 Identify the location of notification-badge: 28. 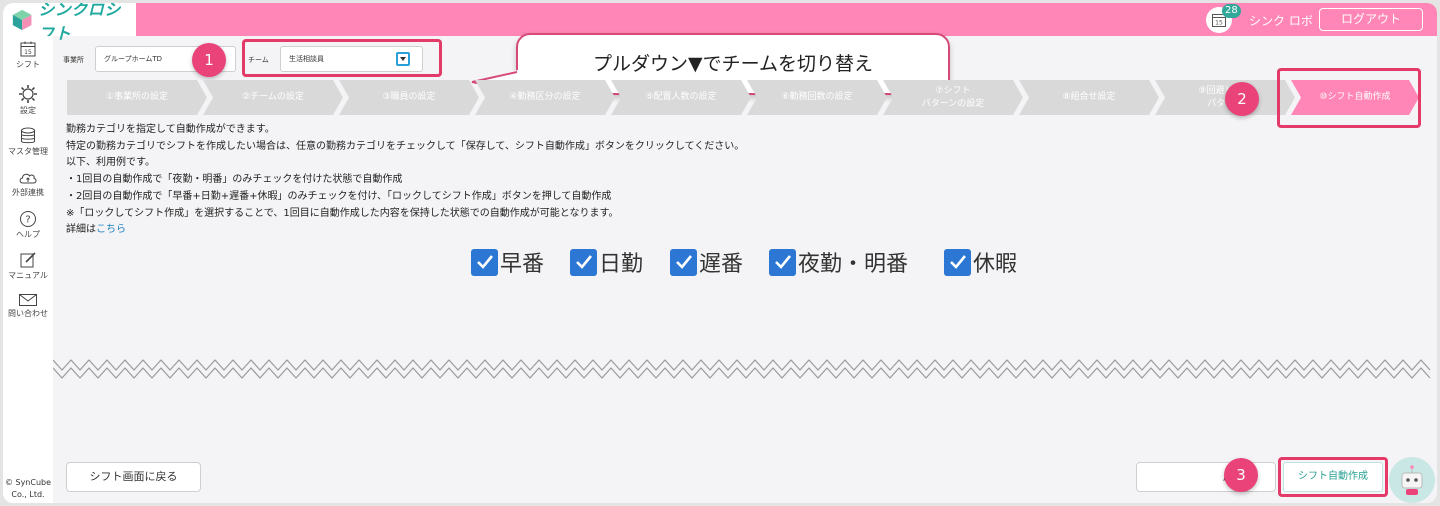
(1231, 11).